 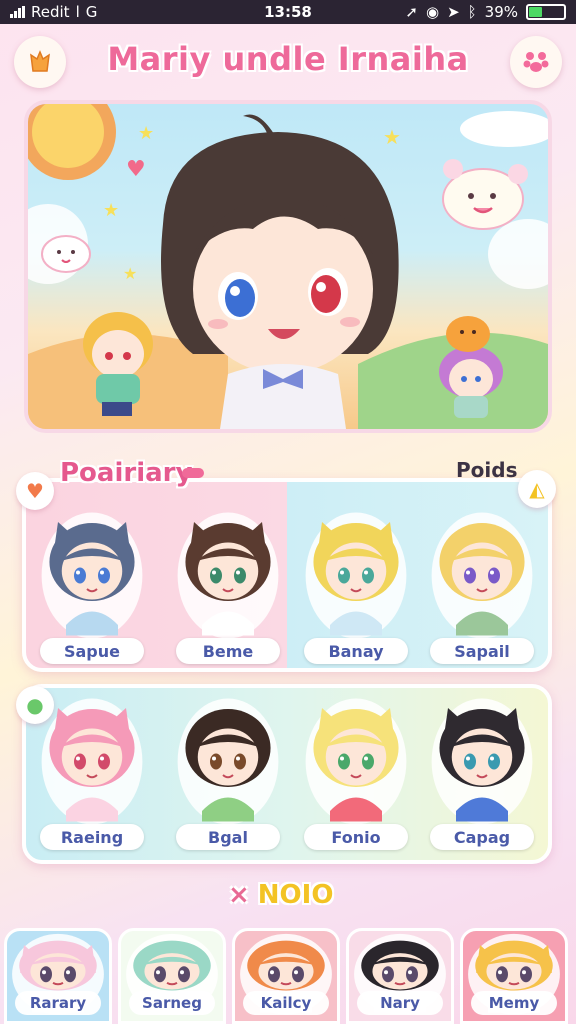 I want to click on cheese-icon: ◭, so click(x=537, y=489).